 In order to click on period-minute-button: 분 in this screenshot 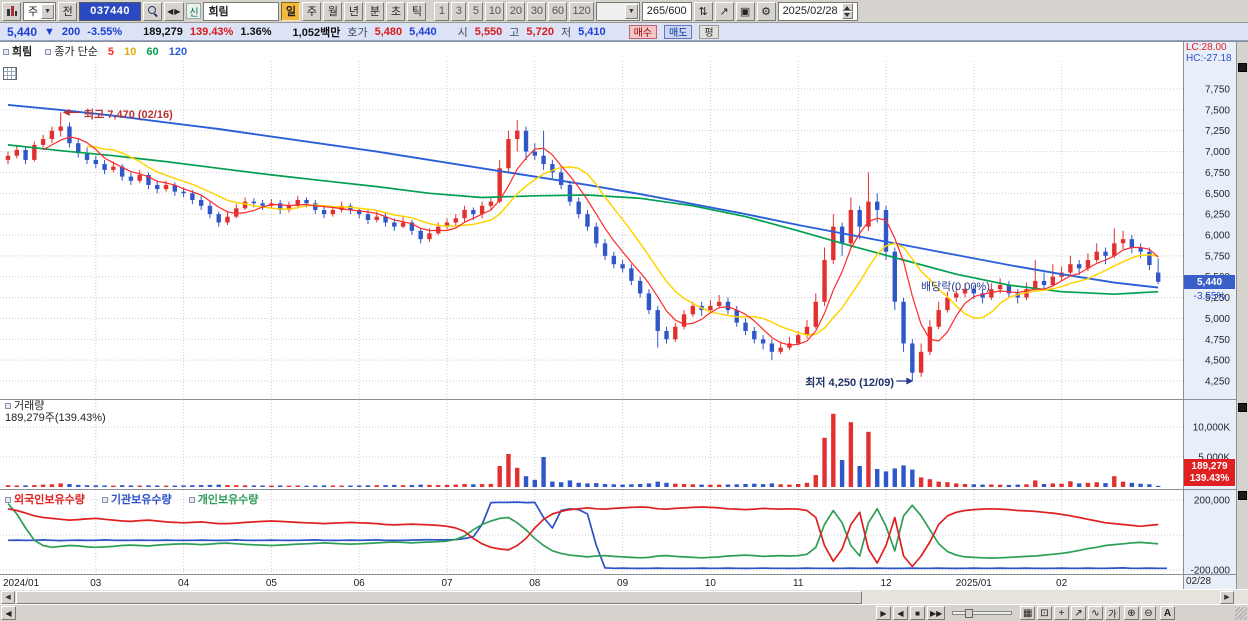, I will do `click(375, 11)`.